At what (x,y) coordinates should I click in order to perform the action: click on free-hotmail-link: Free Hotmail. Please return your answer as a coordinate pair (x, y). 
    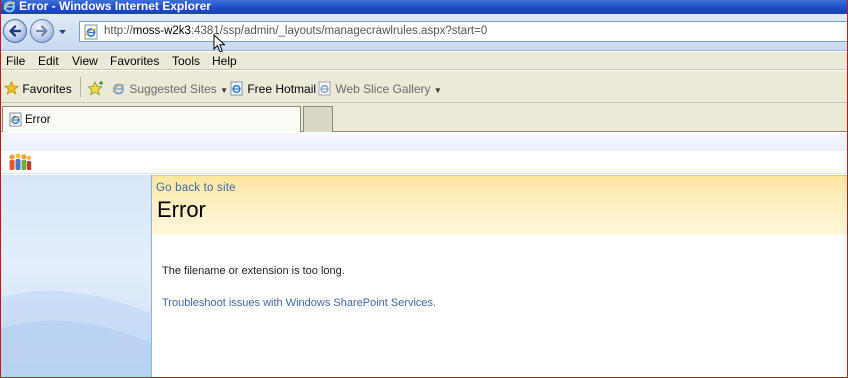
    Looking at the image, I should click on (272, 88).